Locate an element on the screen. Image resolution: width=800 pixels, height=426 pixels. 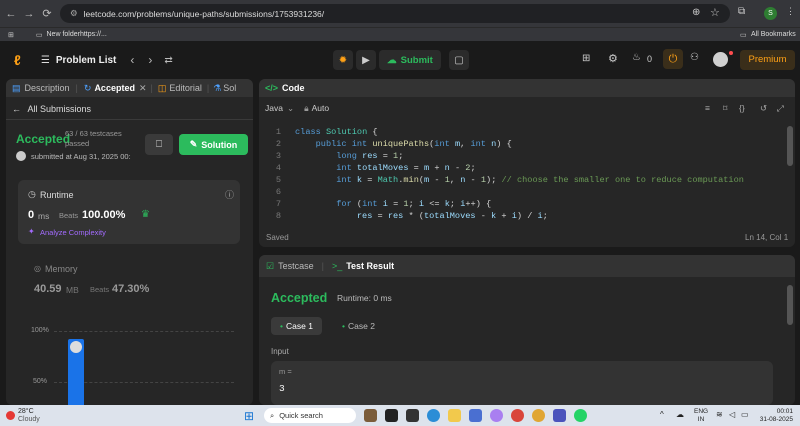
windows-start-icon: ⊞ is located at coordinates (249, 416).